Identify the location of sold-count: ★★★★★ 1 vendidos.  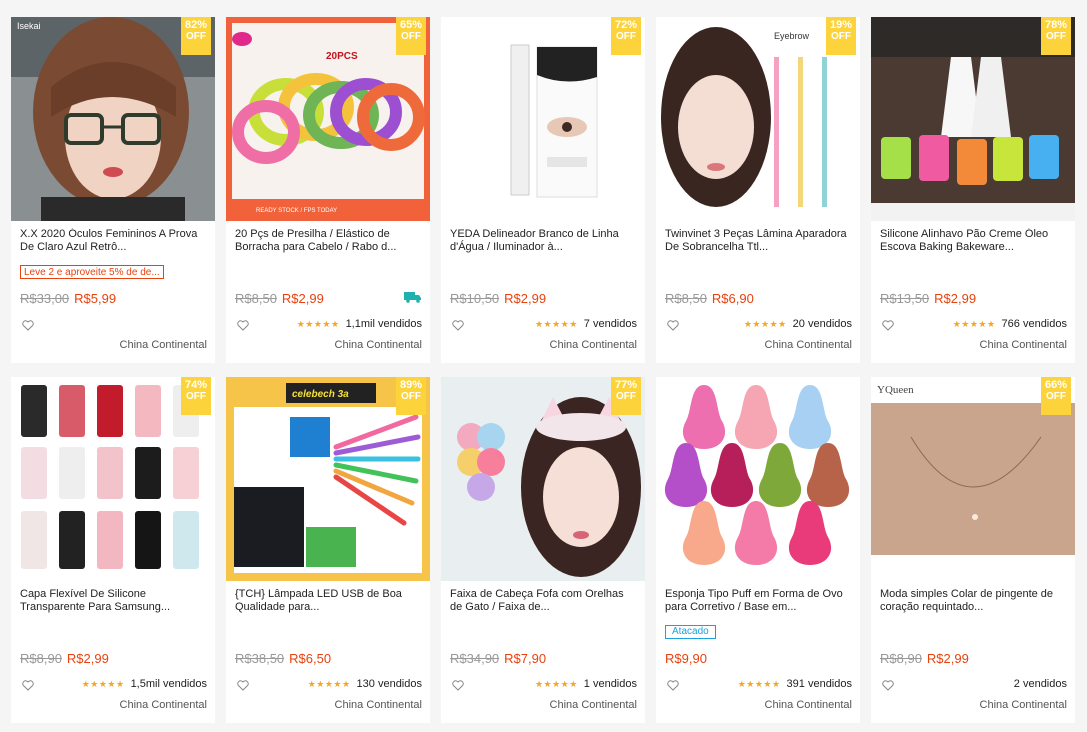
(585, 684).